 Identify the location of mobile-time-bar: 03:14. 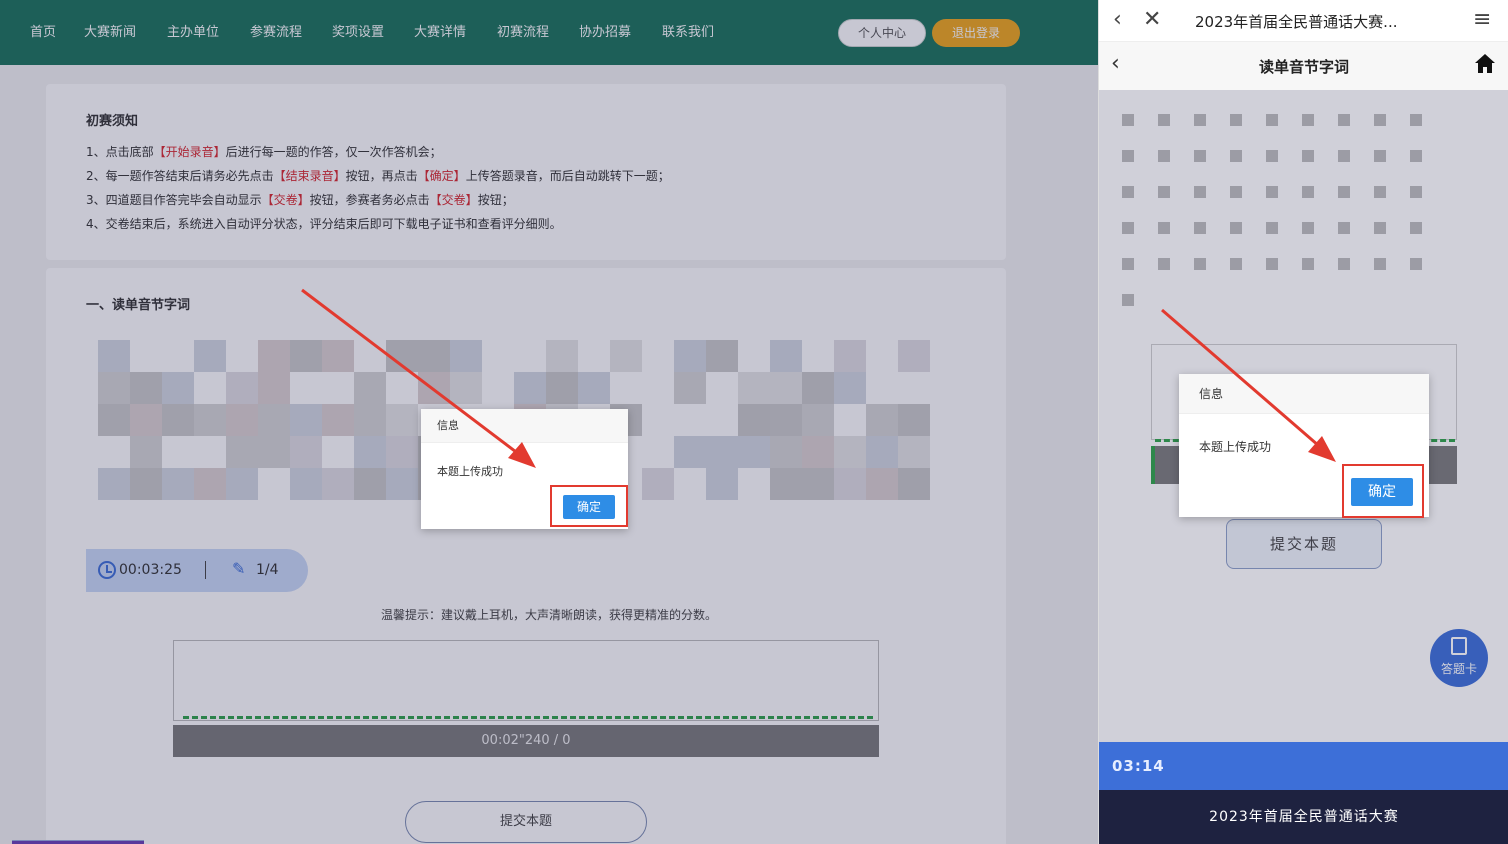
(1303, 766).